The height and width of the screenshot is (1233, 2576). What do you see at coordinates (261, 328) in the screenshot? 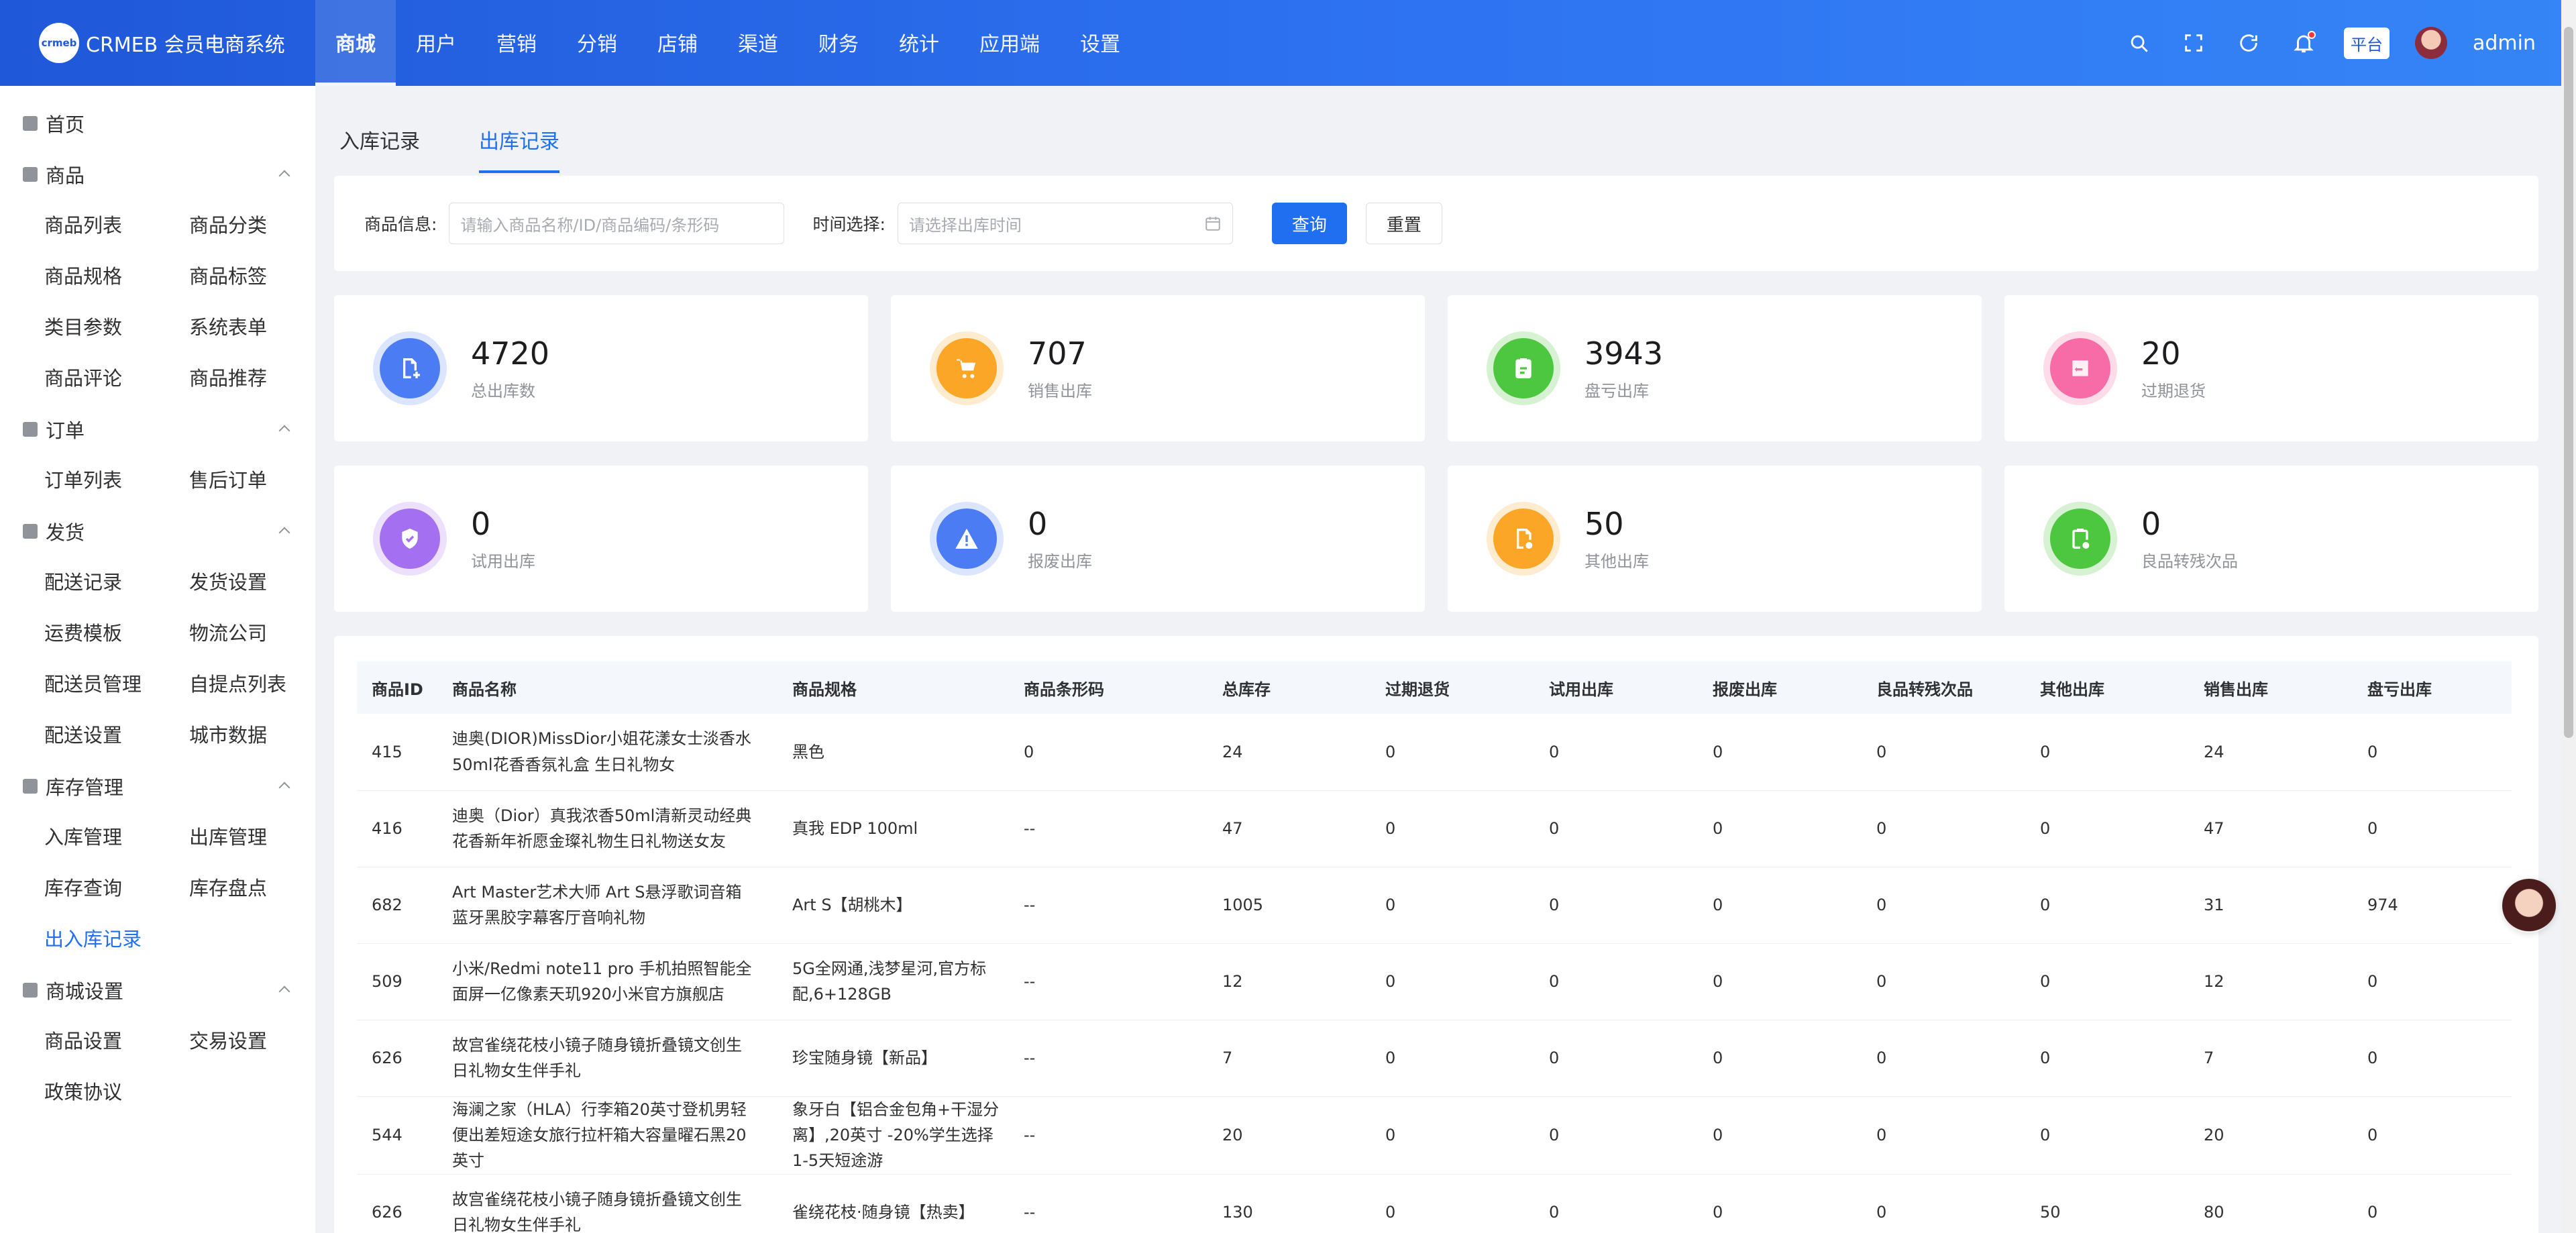
I see `sidebar-item-system-forms: 系统表单` at bounding box center [261, 328].